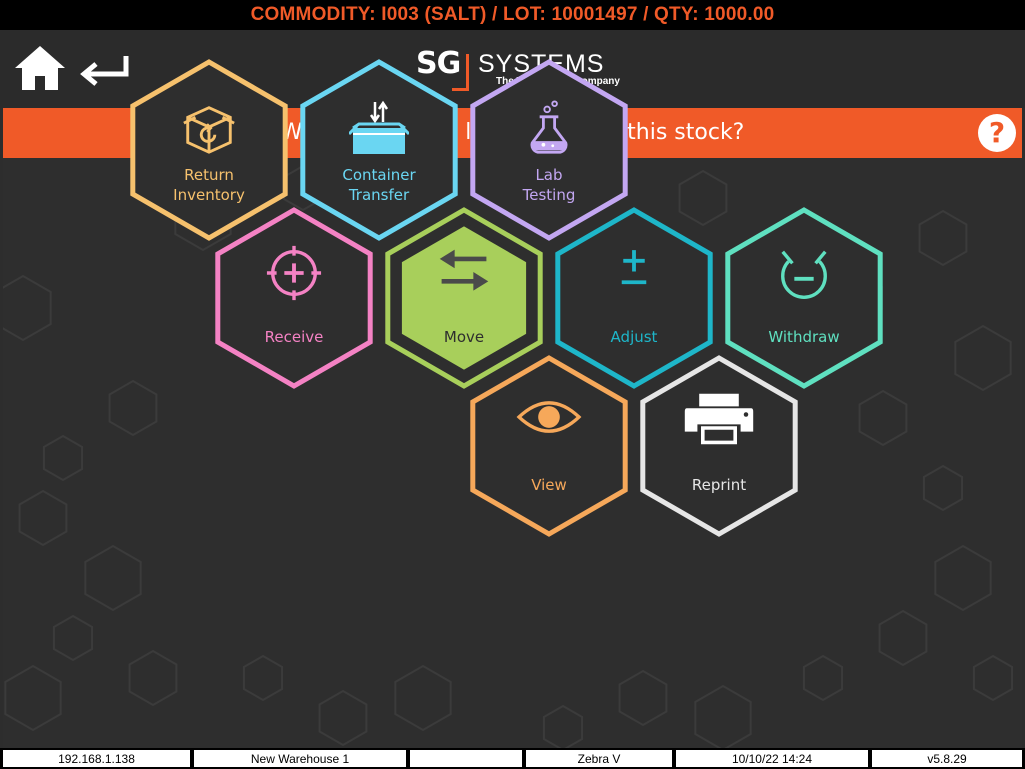 The height and width of the screenshot is (769, 1025). Describe the element at coordinates (947, 758) in the screenshot. I see `status-version: v5.8.29` at that location.